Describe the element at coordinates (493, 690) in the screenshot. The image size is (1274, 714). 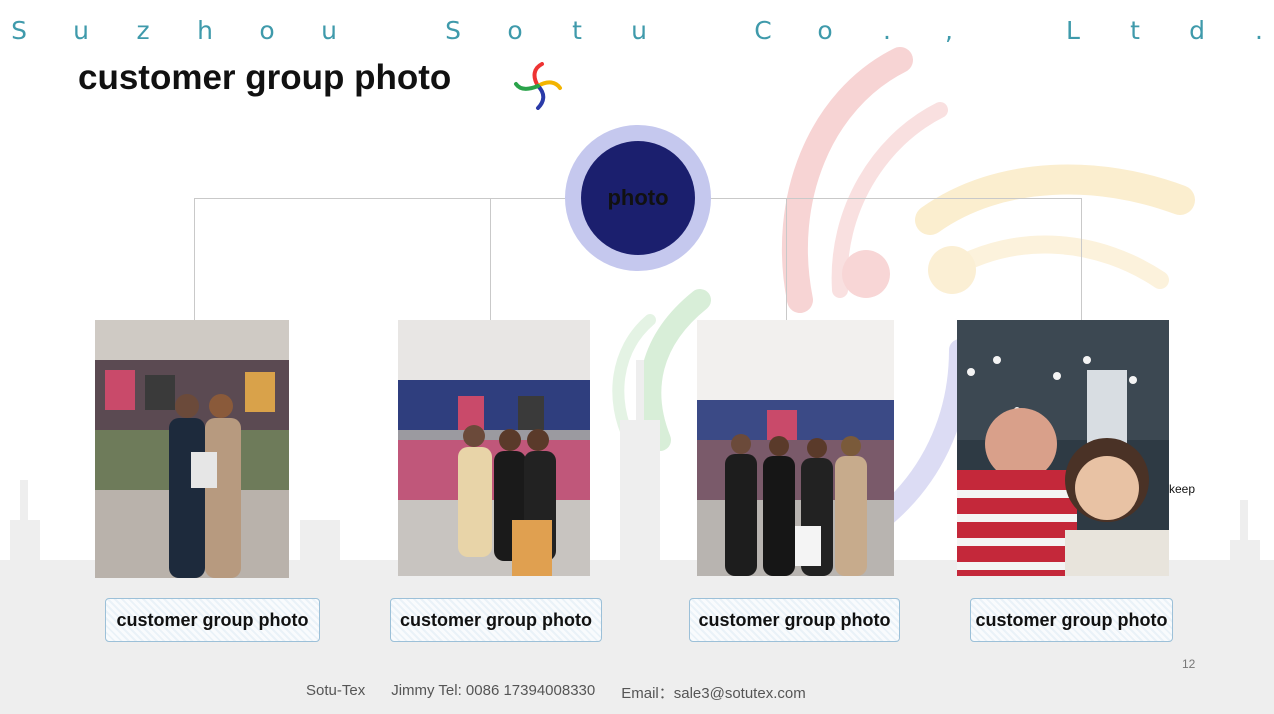
I see `footer-phone: Jimmy Tel: 0086 17394008330` at that location.